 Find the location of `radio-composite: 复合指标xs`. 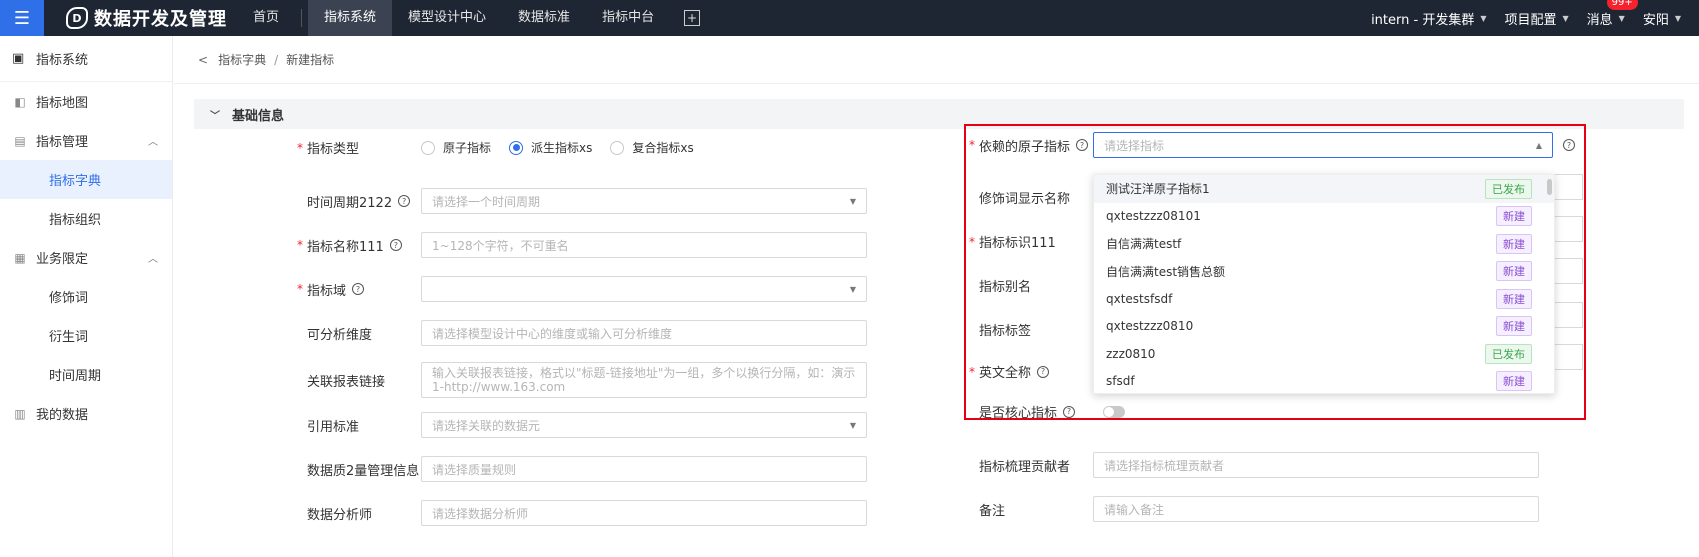

radio-composite: 复合指标xs is located at coordinates (652, 147).